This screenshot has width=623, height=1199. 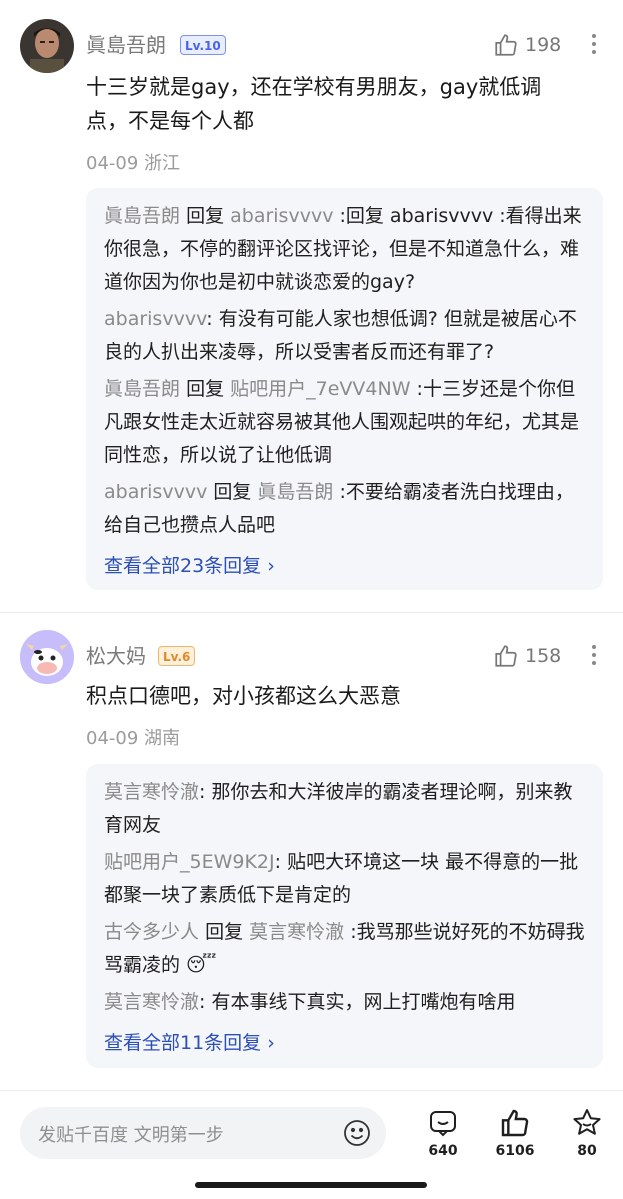 What do you see at coordinates (443, 1151) in the screenshot?
I see `comments-count: 640` at bounding box center [443, 1151].